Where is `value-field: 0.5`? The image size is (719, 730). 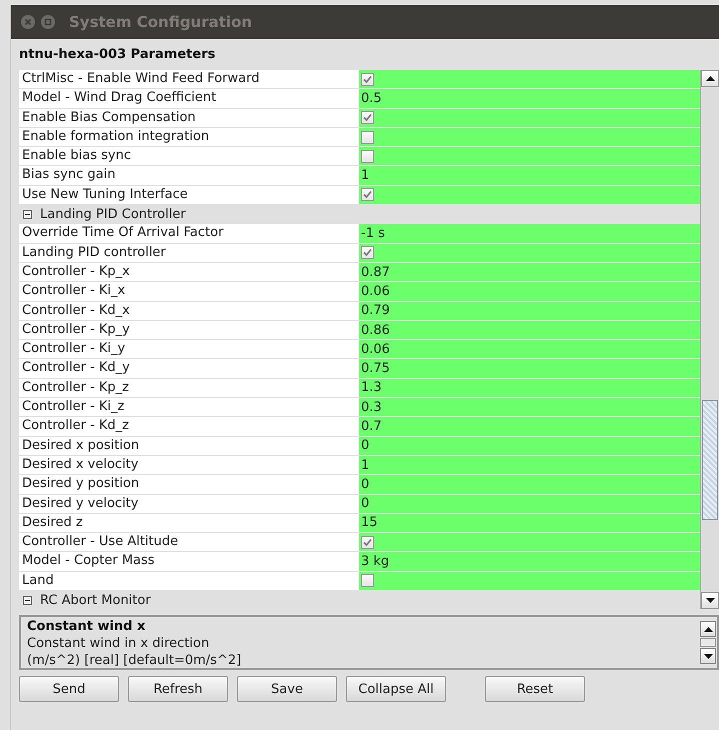
value-field: 0.5 is located at coordinates (529, 98).